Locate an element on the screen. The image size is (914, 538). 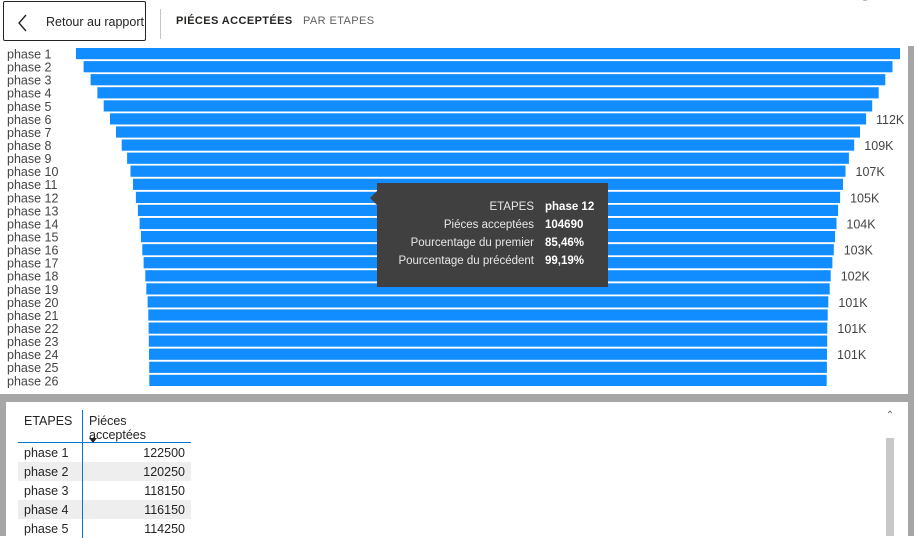
chevron-up-icon: ⌃ is located at coordinates (890, 418).